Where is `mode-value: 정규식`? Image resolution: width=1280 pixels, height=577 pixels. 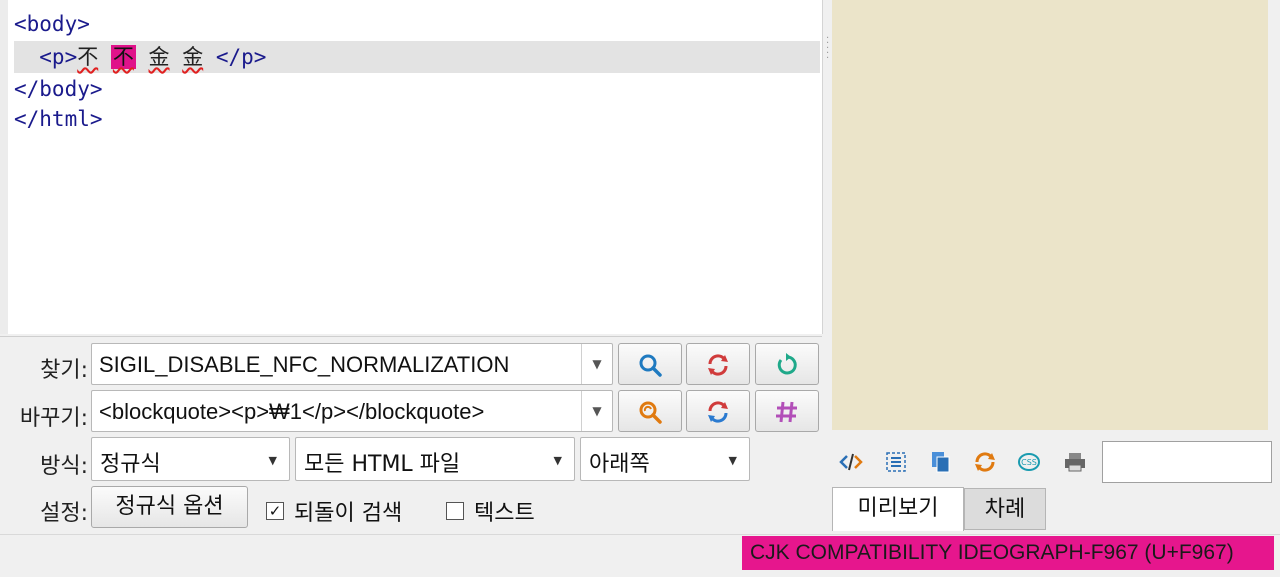 mode-value: 정규식 is located at coordinates (130, 464).